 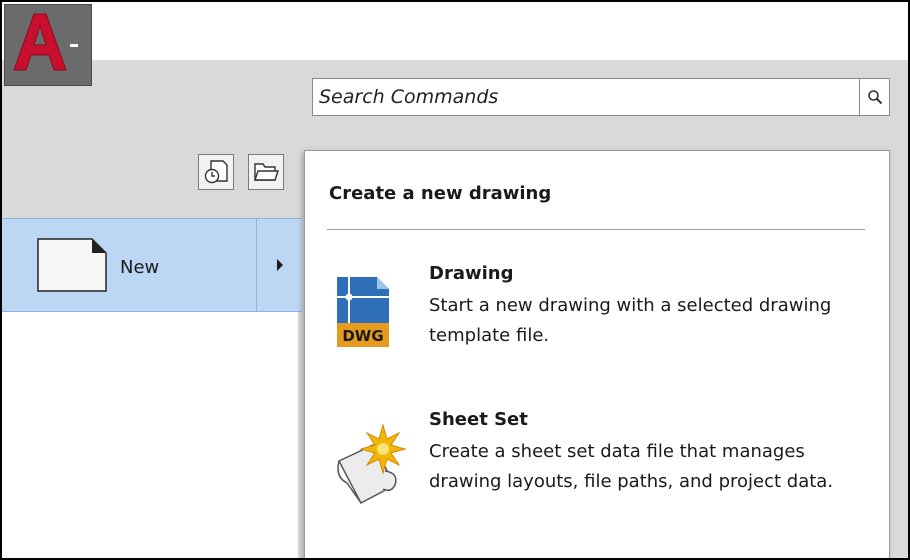 I want to click on magnifier-icon, so click(x=874, y=97).